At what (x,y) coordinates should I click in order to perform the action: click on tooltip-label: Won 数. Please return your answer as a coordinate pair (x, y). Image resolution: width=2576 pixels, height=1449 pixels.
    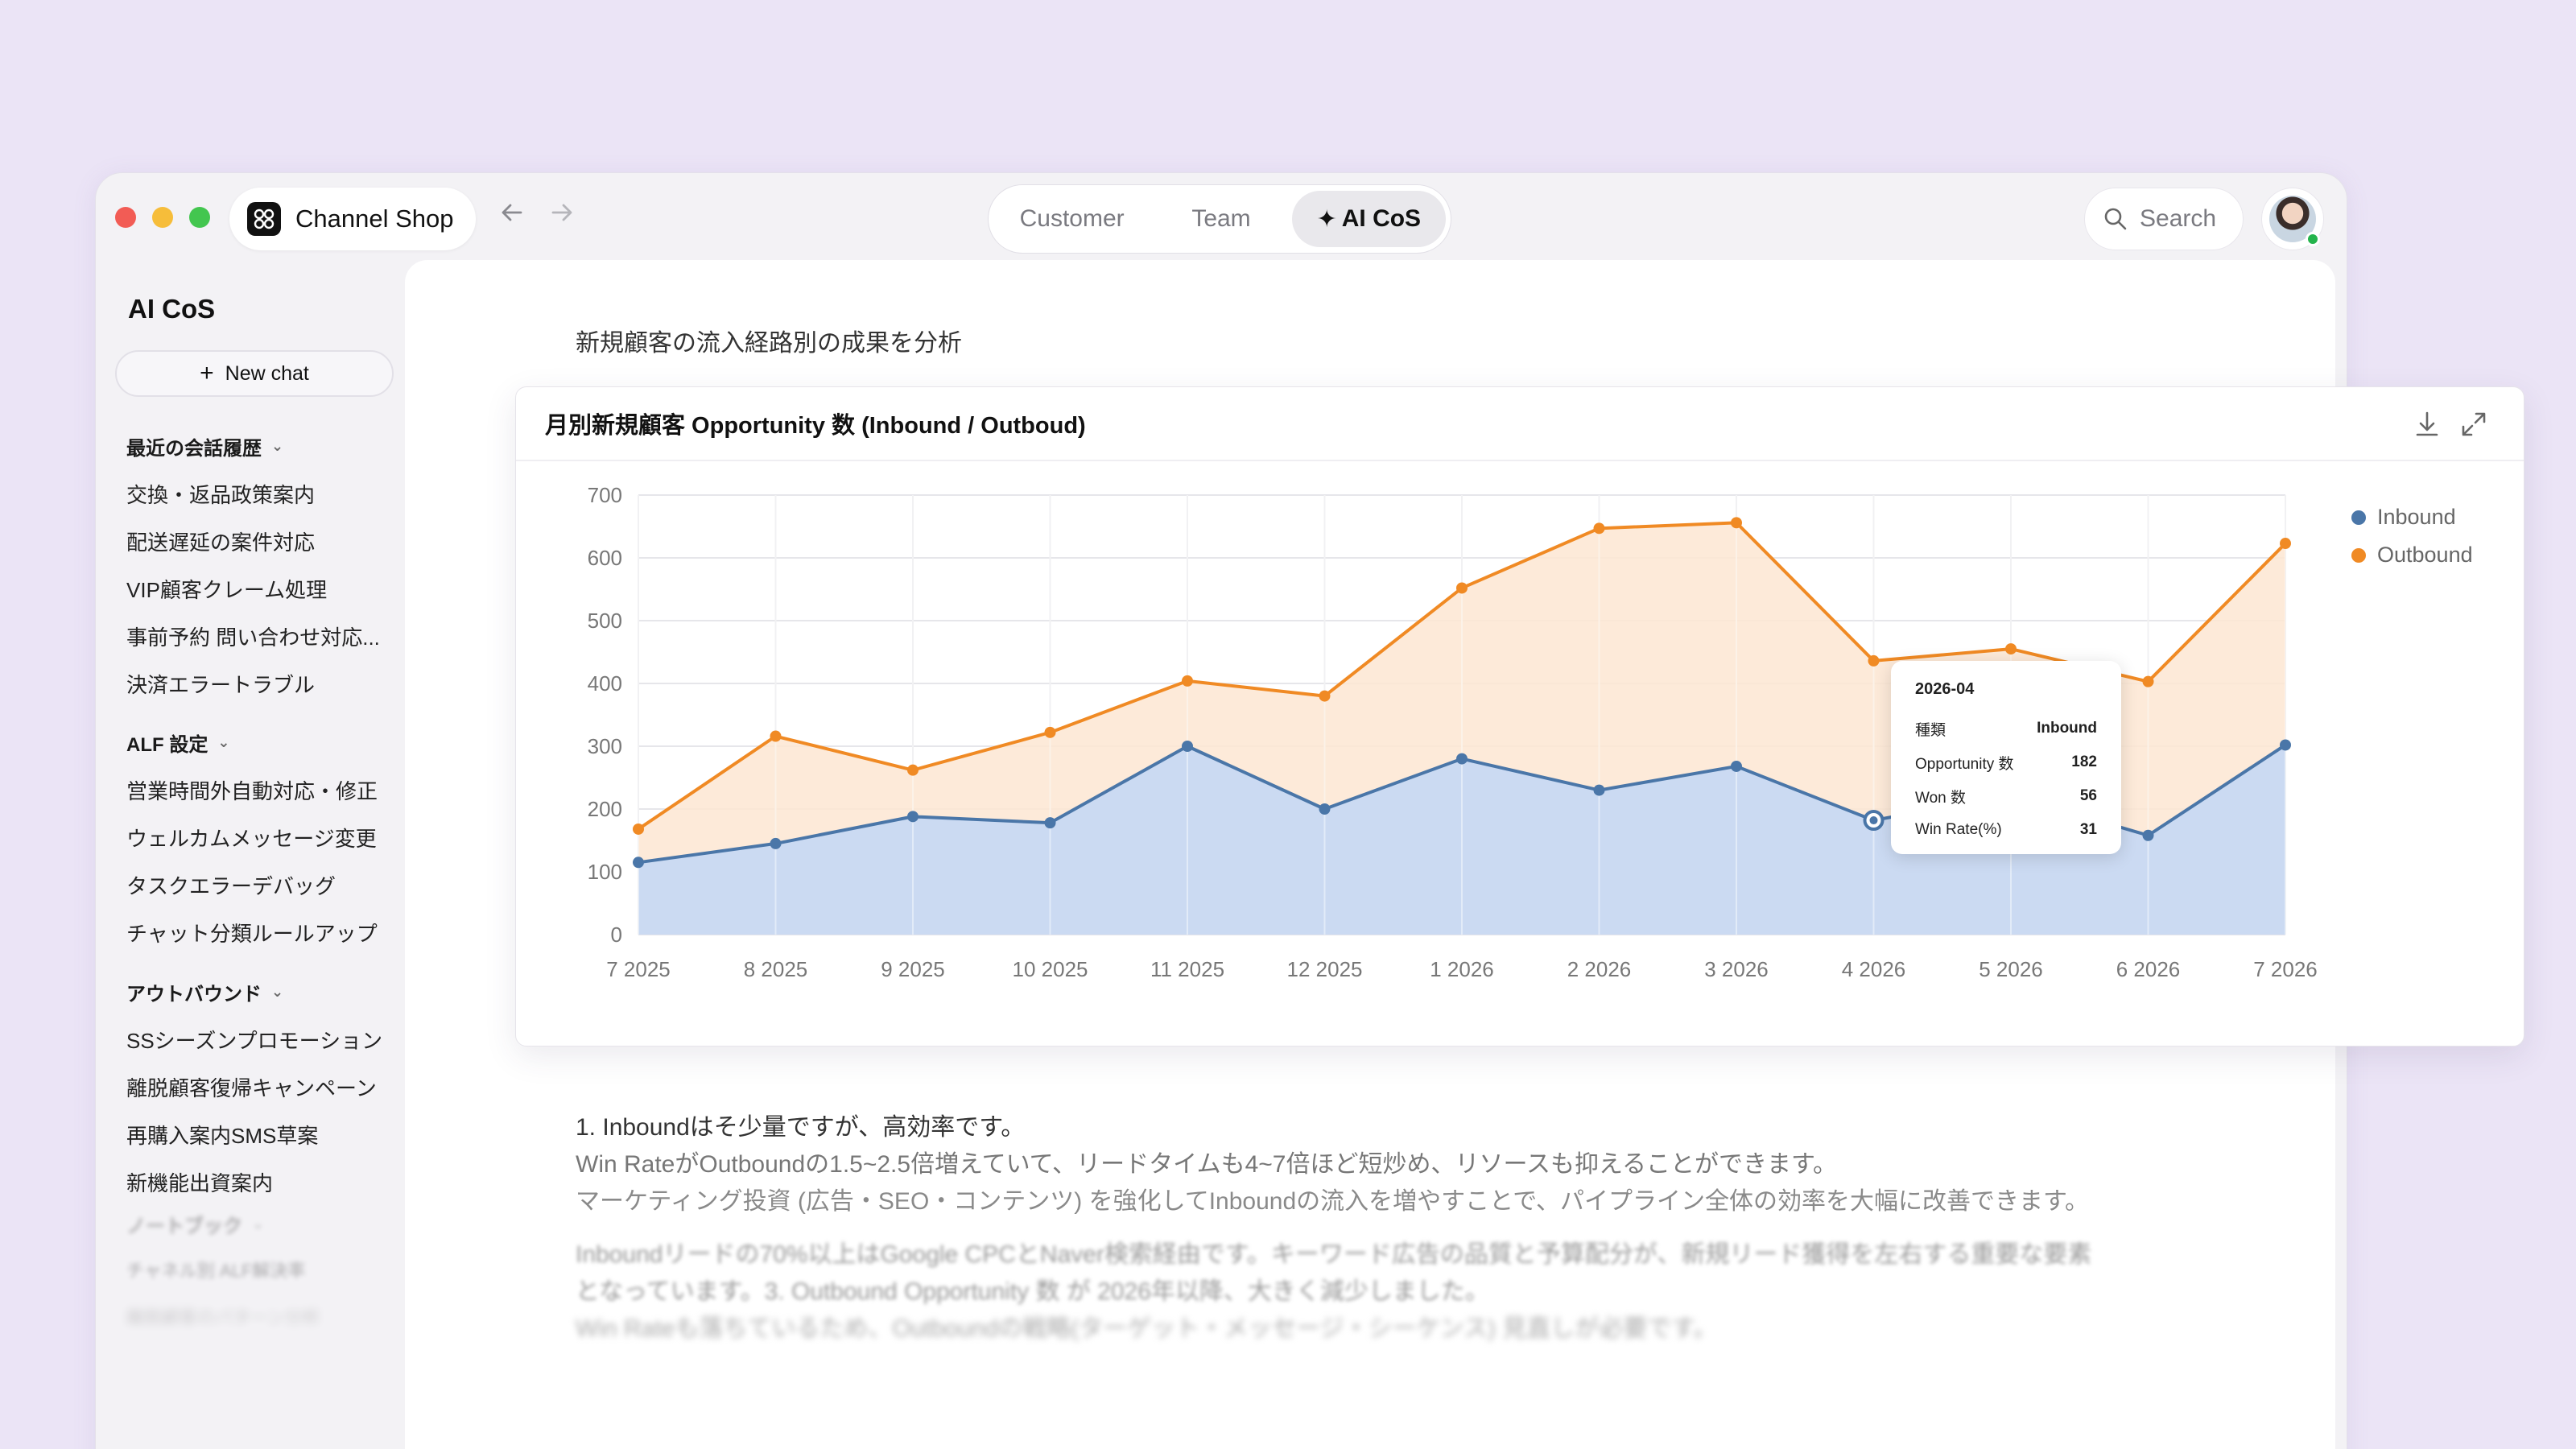
    Looking at the image, I should click on (1941, 798).